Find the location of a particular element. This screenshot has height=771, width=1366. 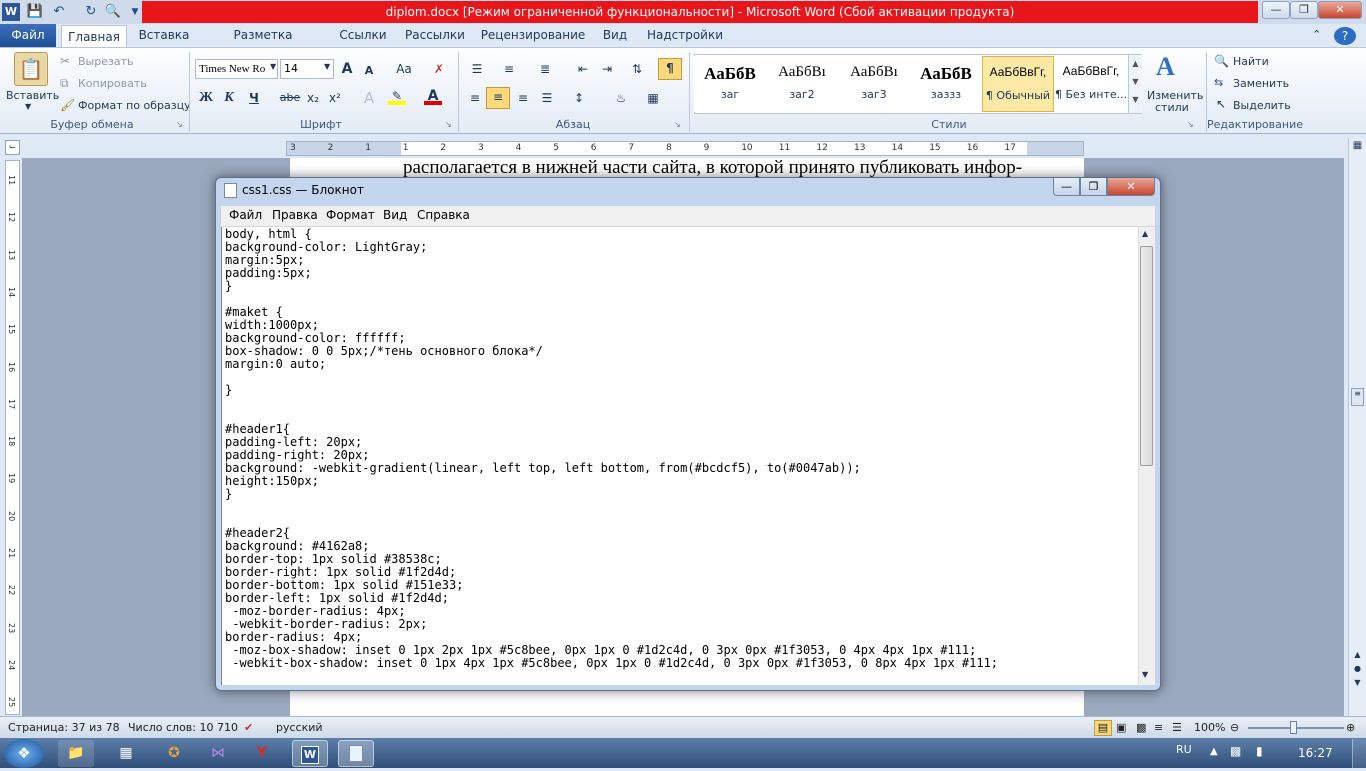

align-right-icon: ≡ is located at coordinates (523, 98).